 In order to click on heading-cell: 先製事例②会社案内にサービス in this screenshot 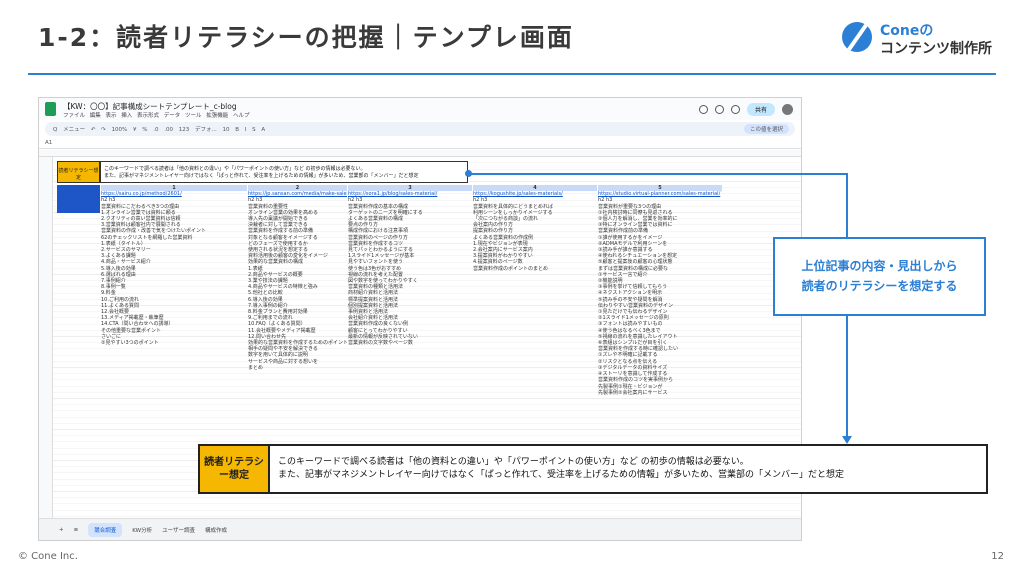, I will do `click(660, 393)`.